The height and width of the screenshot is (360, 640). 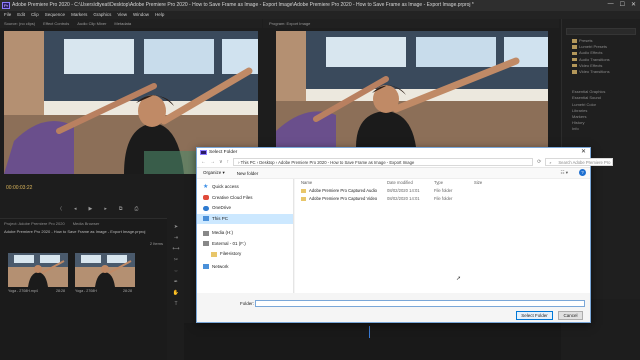 What do you see at coordinates (203, 152) in the screenshot?
I see `premiere-dialog-icon` at bounding box center [203, 152].